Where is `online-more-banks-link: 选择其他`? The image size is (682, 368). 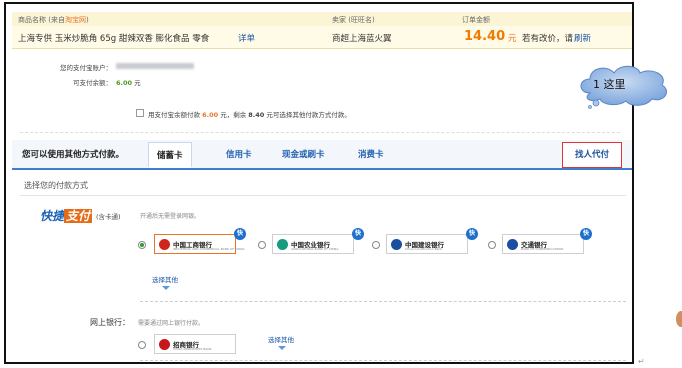
online-more-banks-link: 选择其他 is located at coordinates (281, 339).